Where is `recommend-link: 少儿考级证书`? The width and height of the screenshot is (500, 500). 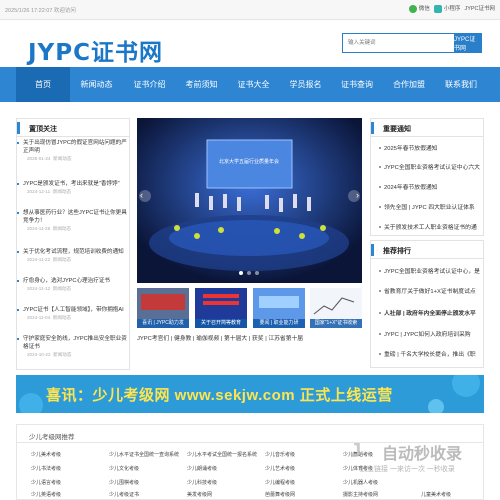 recommend-link: 少儿考级证书 is located at coordinates (124, 494).